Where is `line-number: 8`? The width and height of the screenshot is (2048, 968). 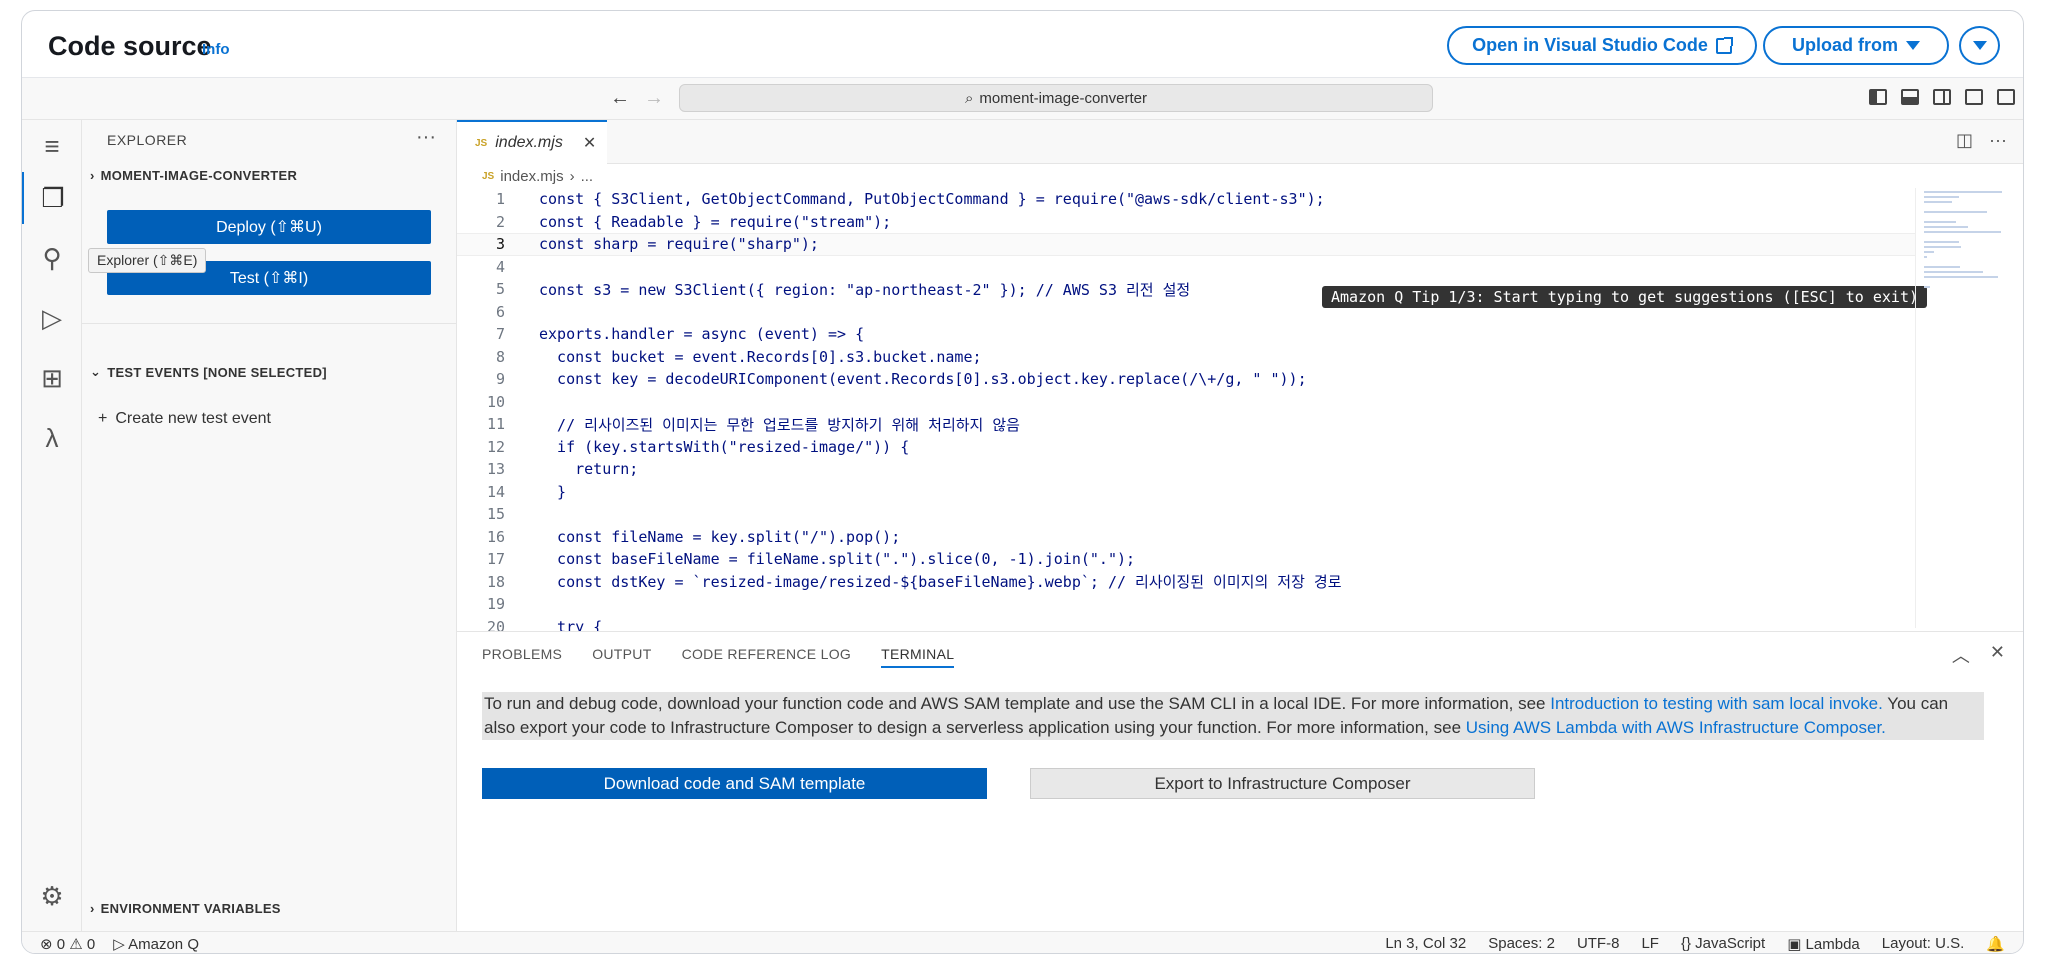
line-number: 8 is located at coordinates (500, 356).